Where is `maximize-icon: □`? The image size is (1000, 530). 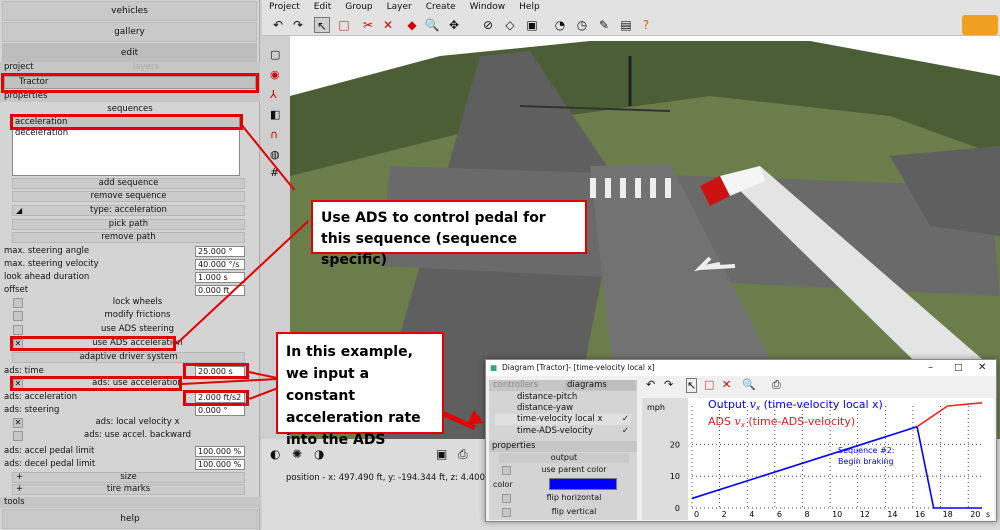
maximize-icon: □ is located at coordinates (958, 368).